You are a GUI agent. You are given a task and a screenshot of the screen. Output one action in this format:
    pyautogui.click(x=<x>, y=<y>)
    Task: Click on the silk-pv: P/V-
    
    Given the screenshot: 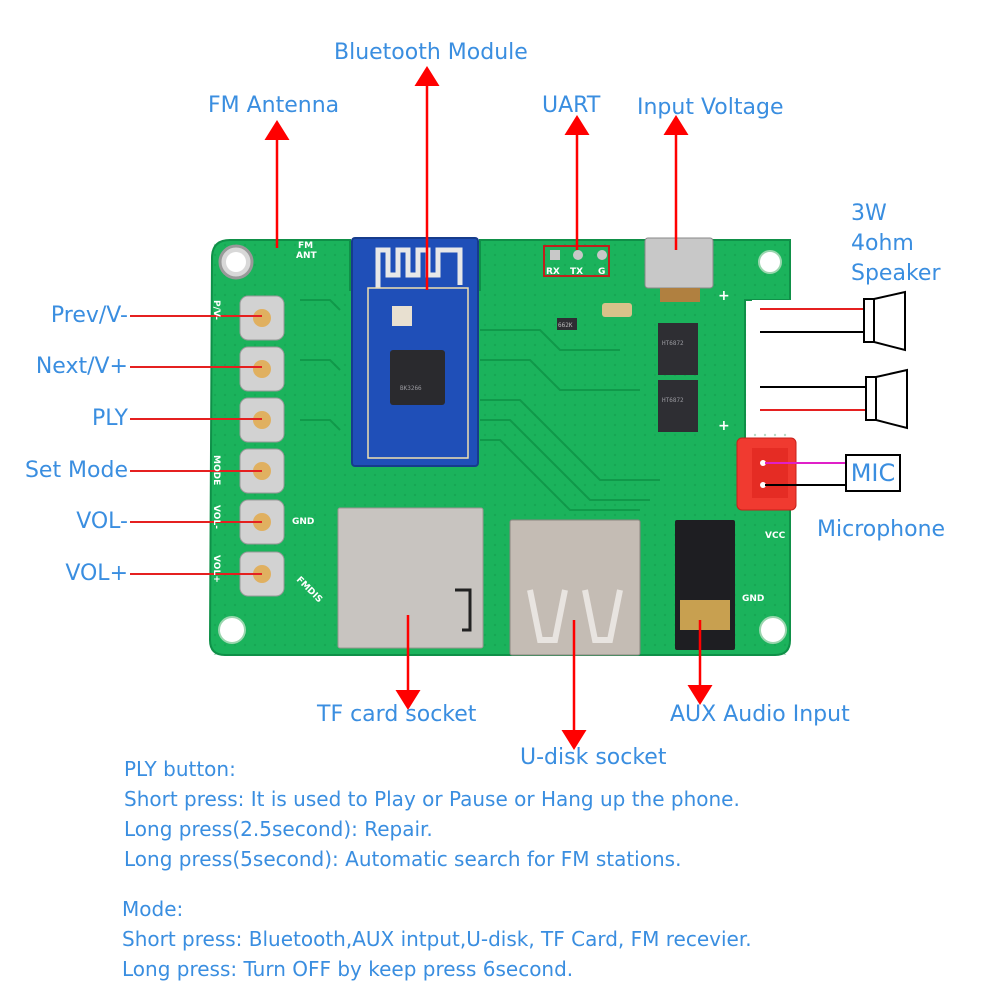 What is the action you would take?
    pyautogui.click(x=216, y=310)
    